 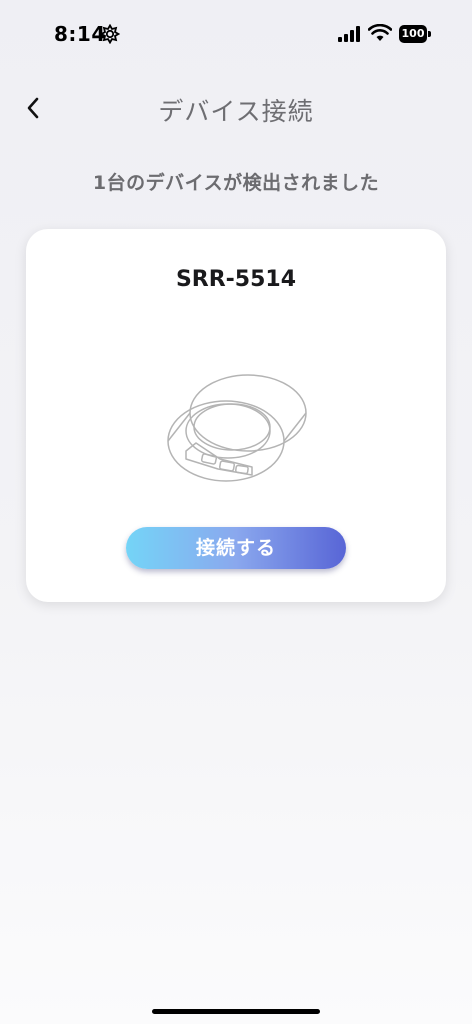 I want to click on home-indicator, so click(x=236, y=1011).